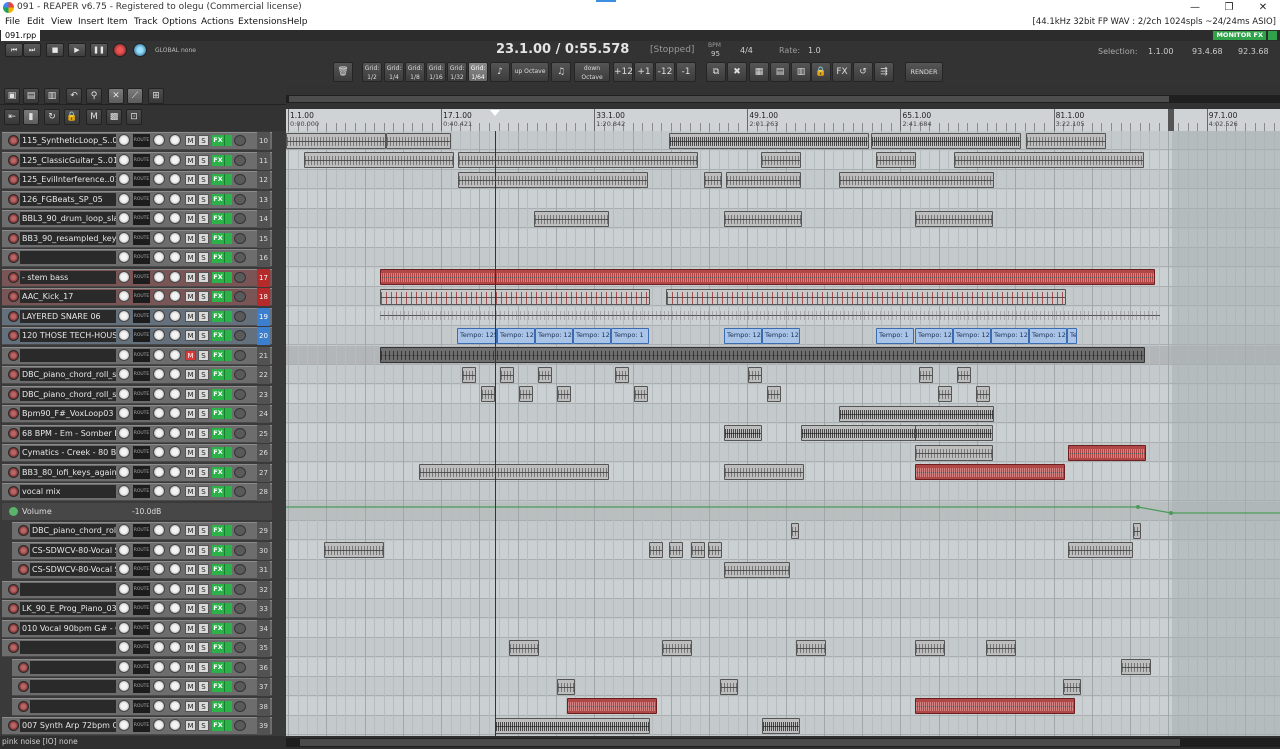  What do you see at coordinates (52, 117) in the screenshot?
I see `loop-icon: ↻` at bounding box center [52, 117].